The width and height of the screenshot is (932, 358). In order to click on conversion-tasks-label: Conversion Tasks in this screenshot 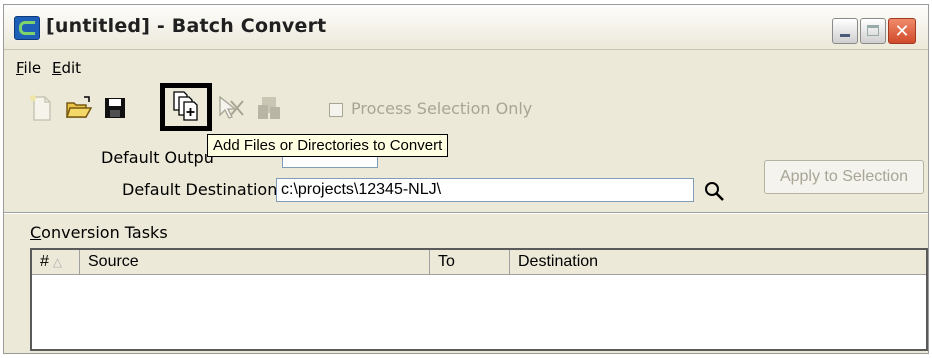, I will do `click(99, 232)`.